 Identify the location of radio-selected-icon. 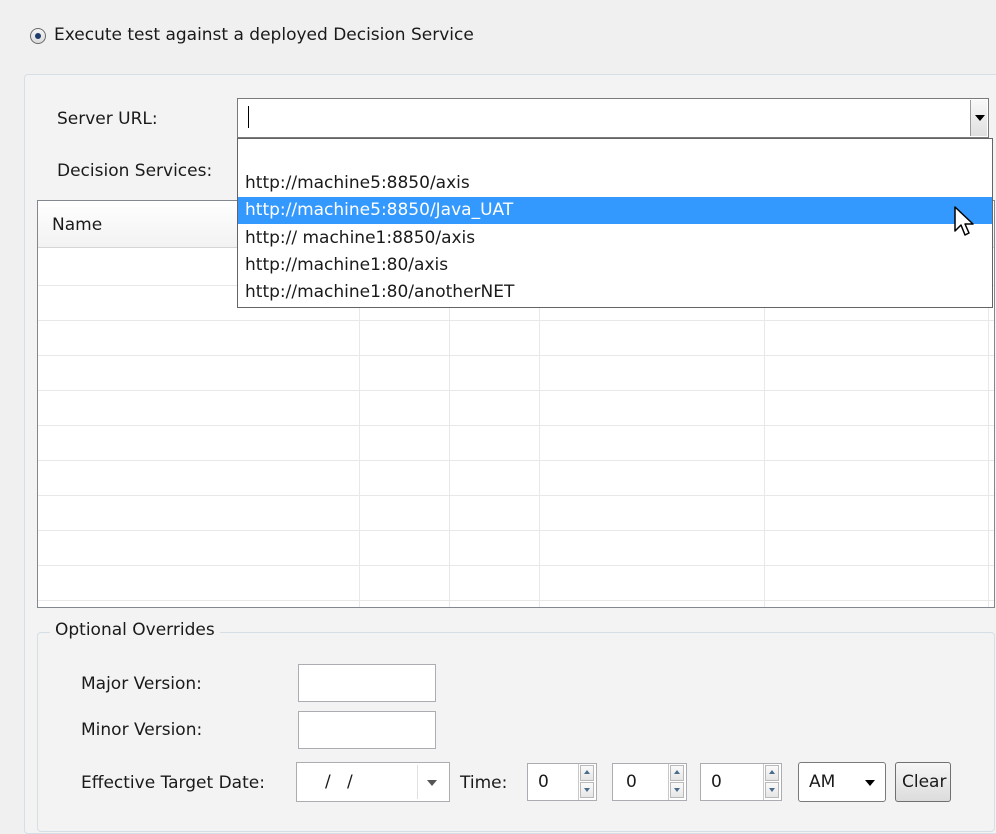
(38, 36).